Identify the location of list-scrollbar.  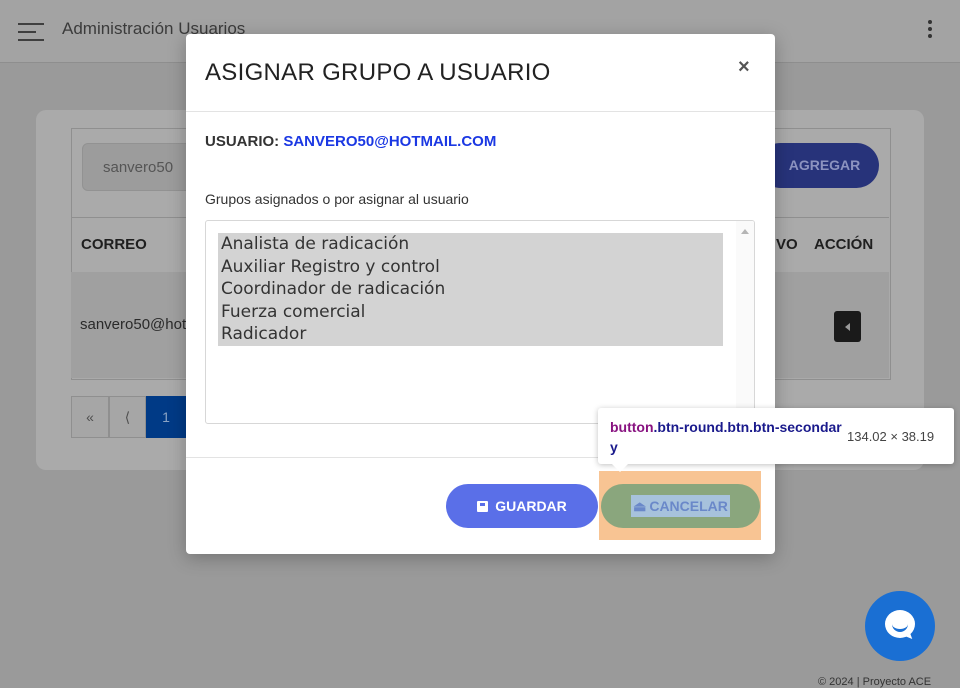
(745, 322).